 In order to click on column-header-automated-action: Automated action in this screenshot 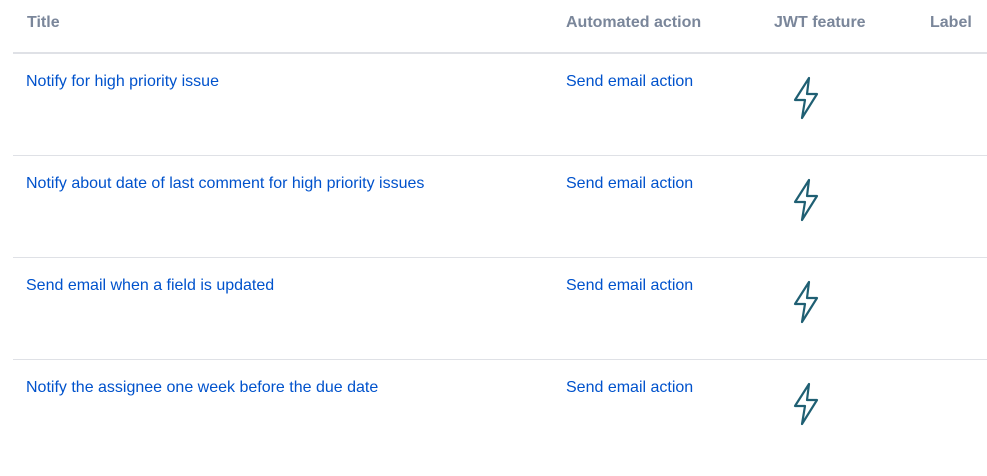, I will do `click(633, 23)`.